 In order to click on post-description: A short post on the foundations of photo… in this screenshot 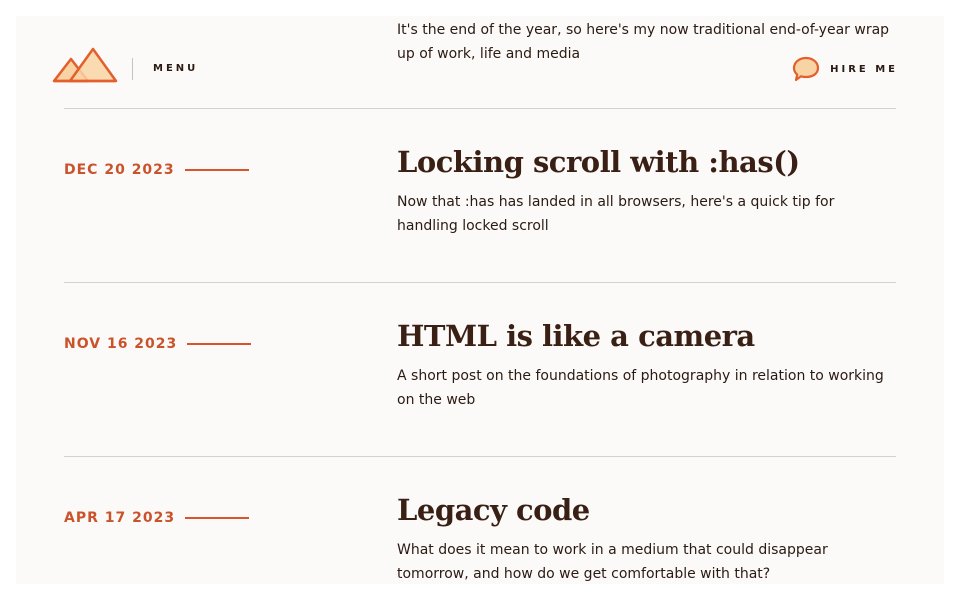, I will do `click(640, 388)`.